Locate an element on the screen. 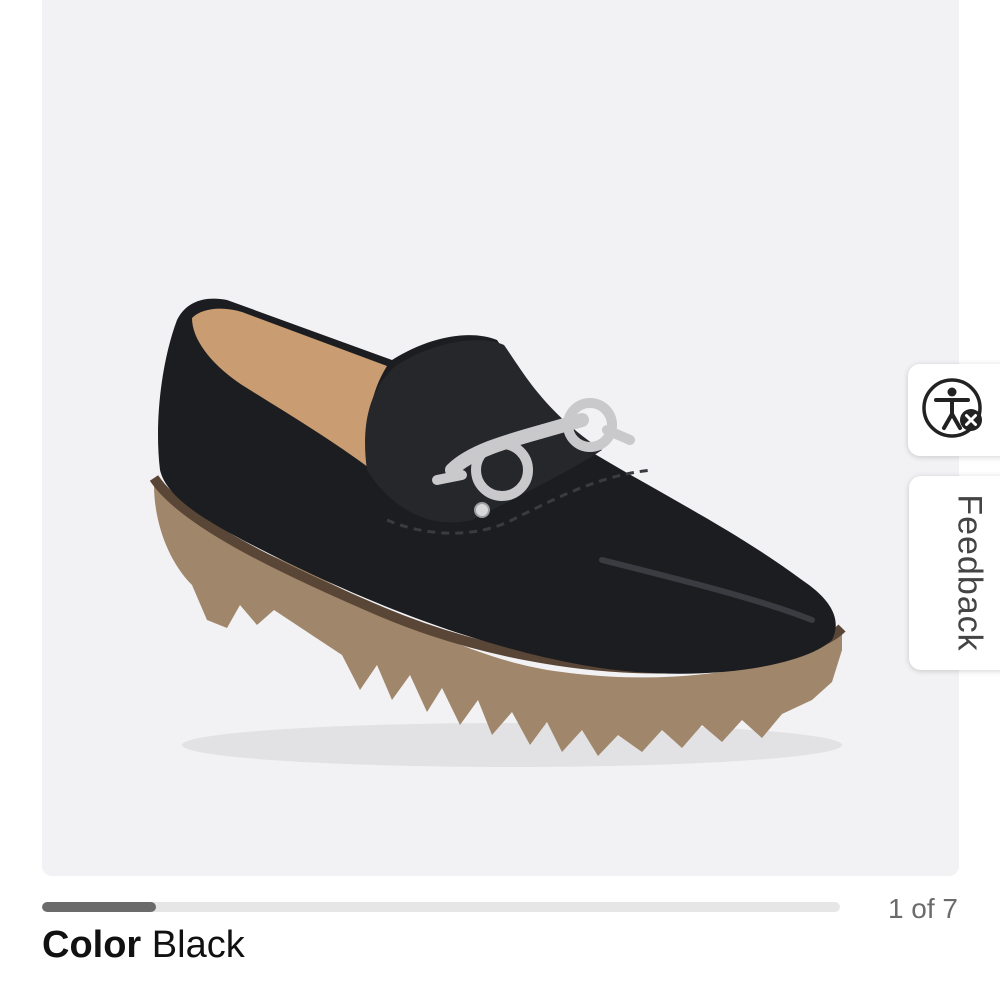 The height and width of the screenshot is (1000, 1000). accessibility-icon is located at coordinates (952, 408).